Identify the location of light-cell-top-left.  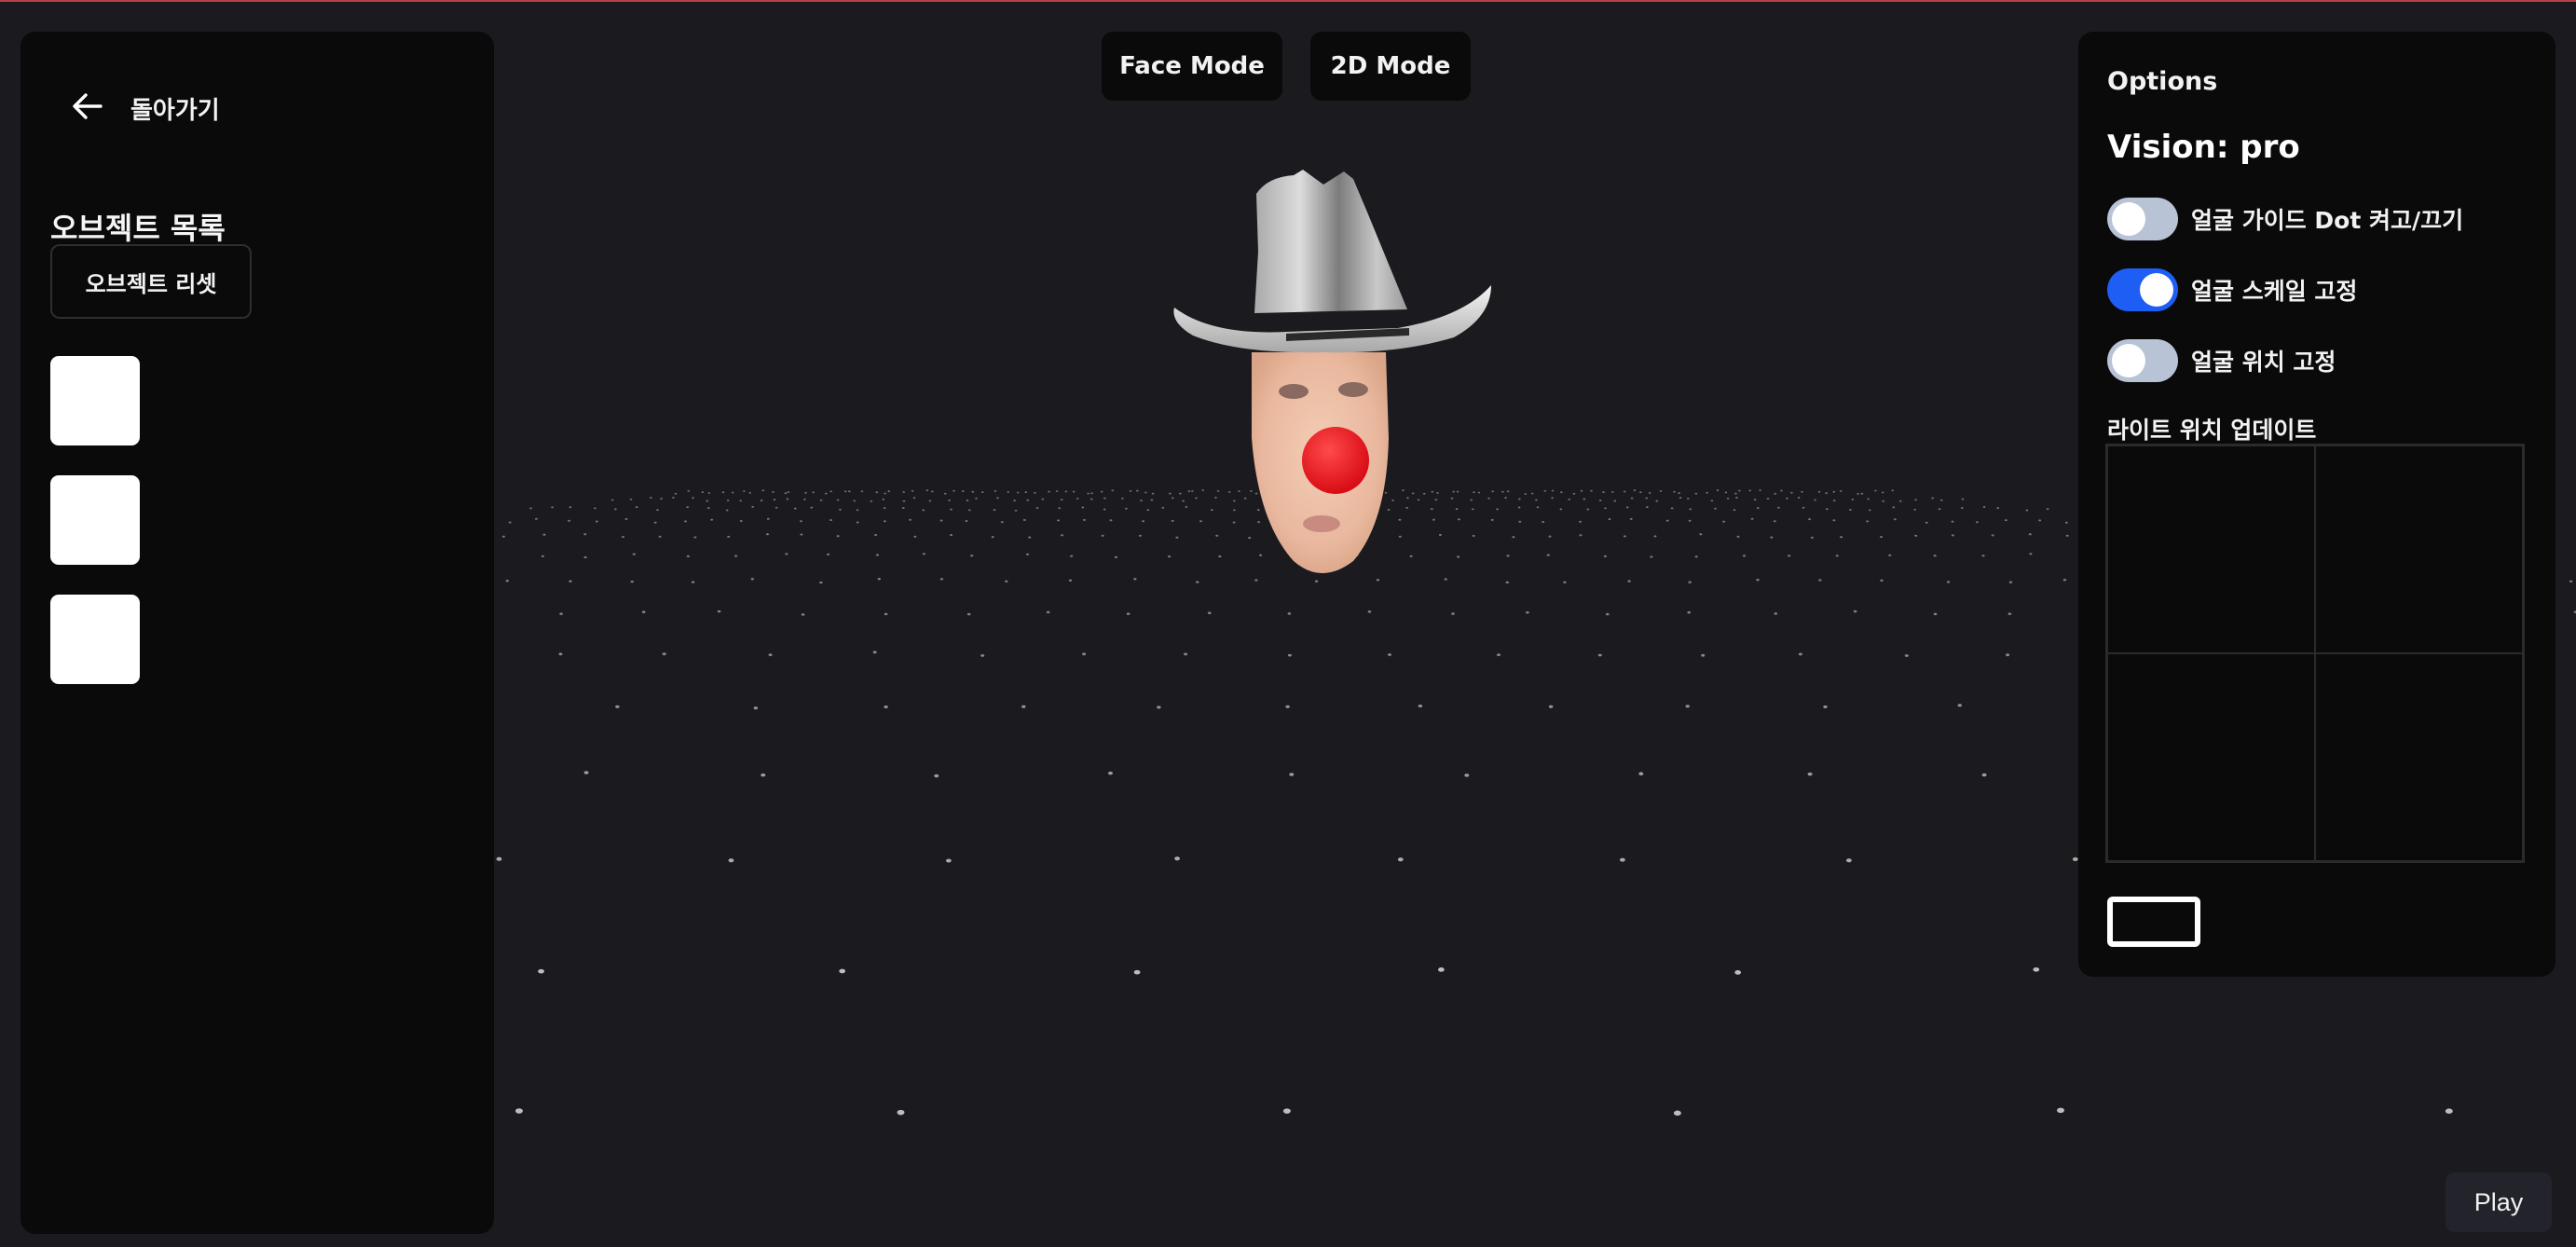
(2211, 549).